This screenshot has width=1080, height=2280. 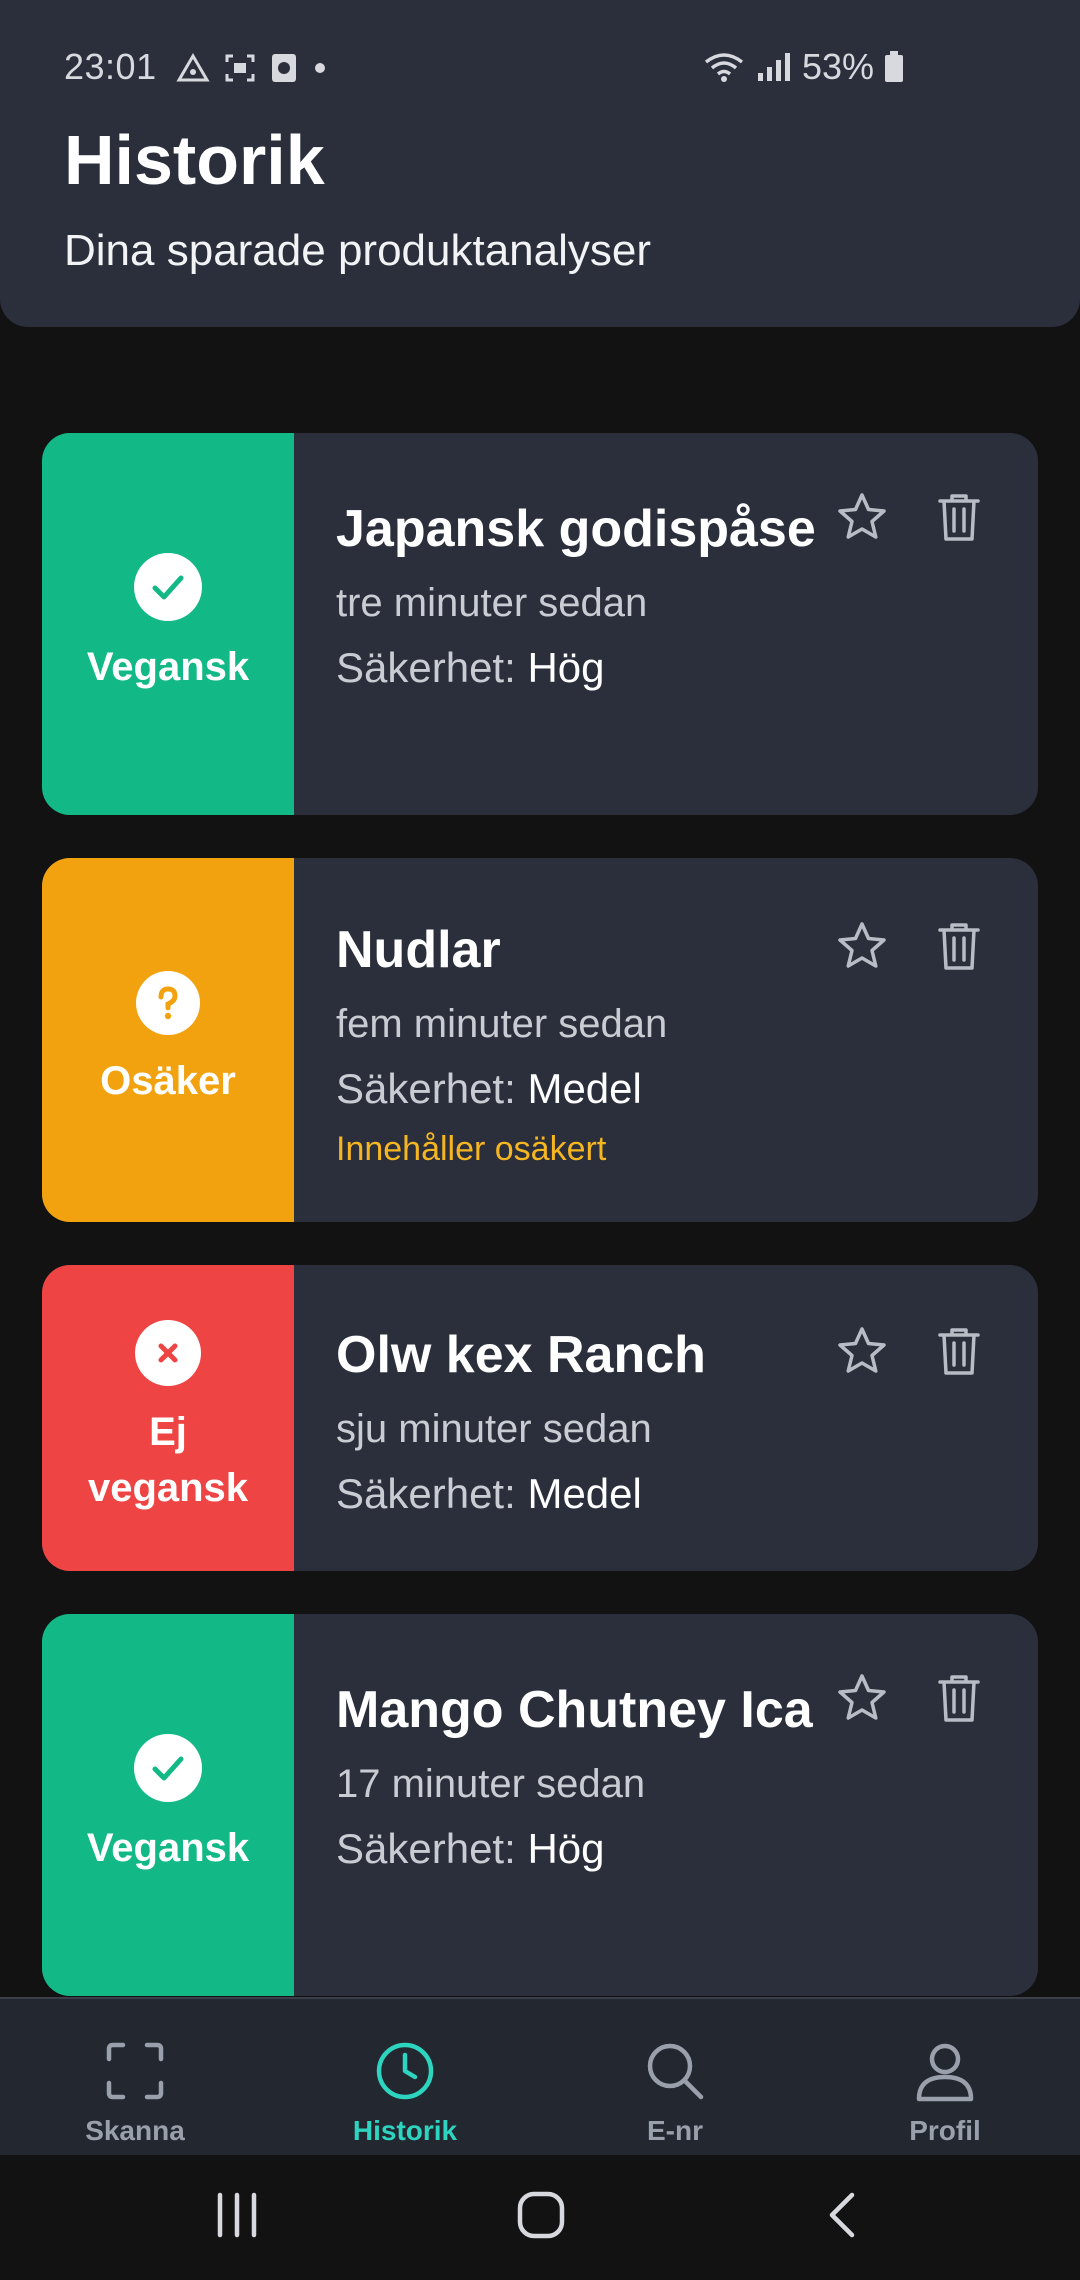 I want to click on page-subtitle: Dina sparade produktanalyser, so click(x=358, y=250).